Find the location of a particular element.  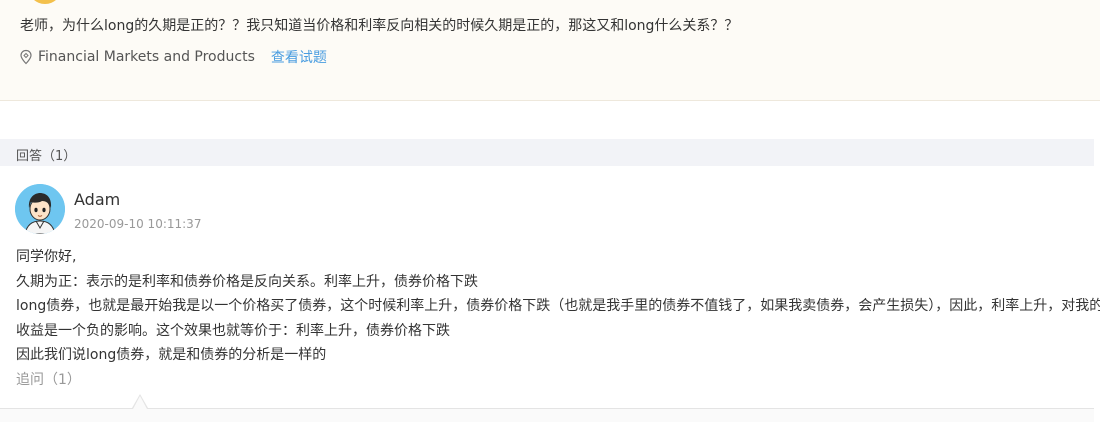

followup-caret-fill is located at coordinates (140, 402).